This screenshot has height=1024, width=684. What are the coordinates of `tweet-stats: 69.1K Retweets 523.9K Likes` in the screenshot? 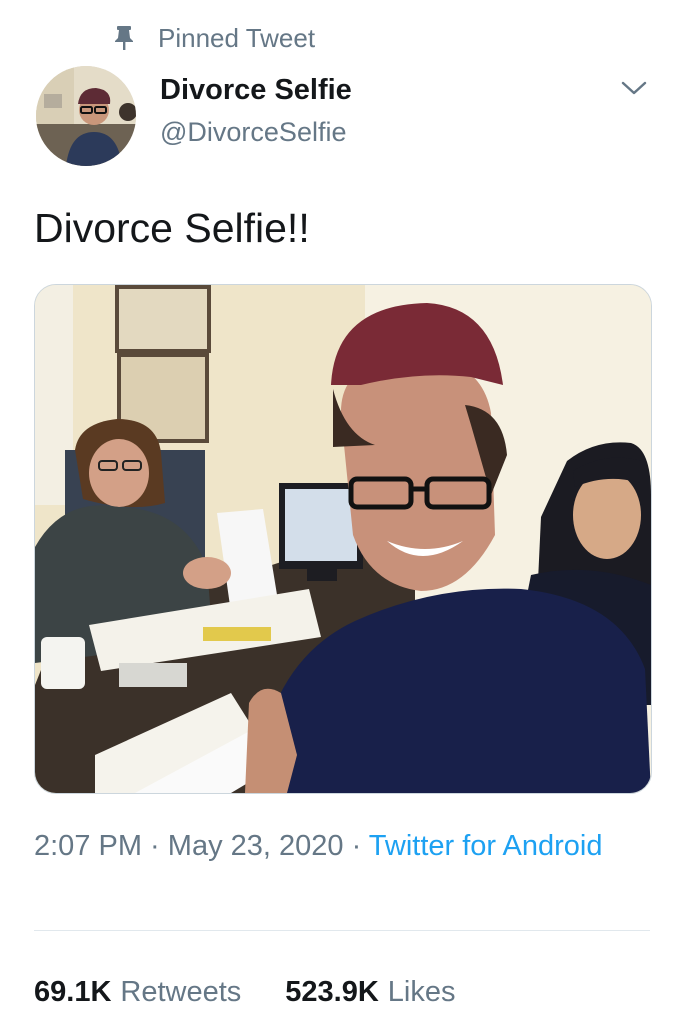 It's located at (267, 992).